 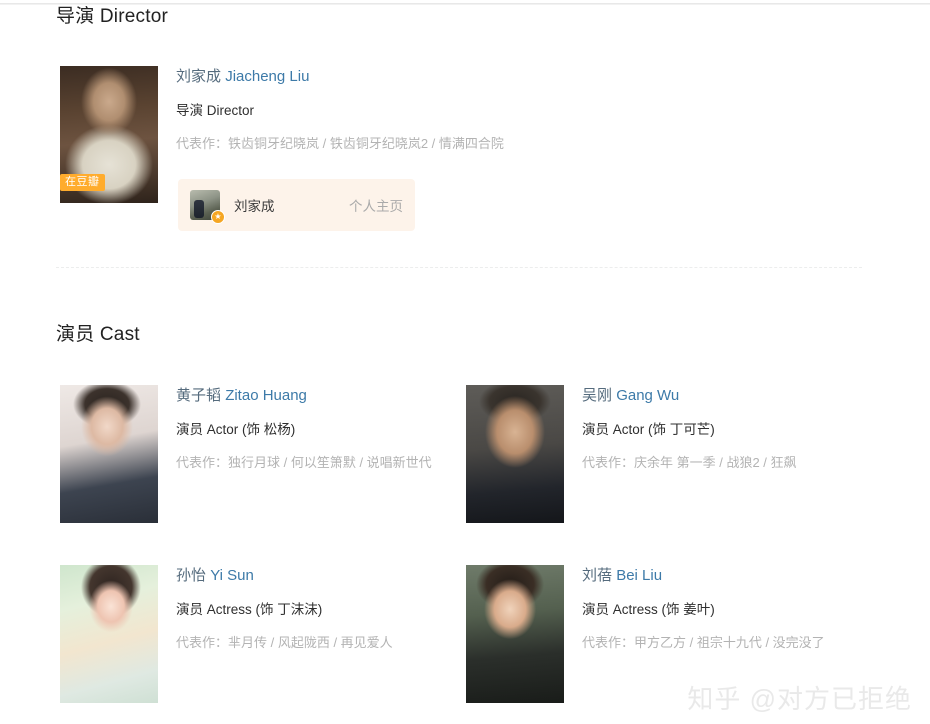 What do you see at coordinates (799, 699) in the screenshot?
I see `zhihu-watermark: 知乎 @对方已拒绝` at bounding box center [799, 699].